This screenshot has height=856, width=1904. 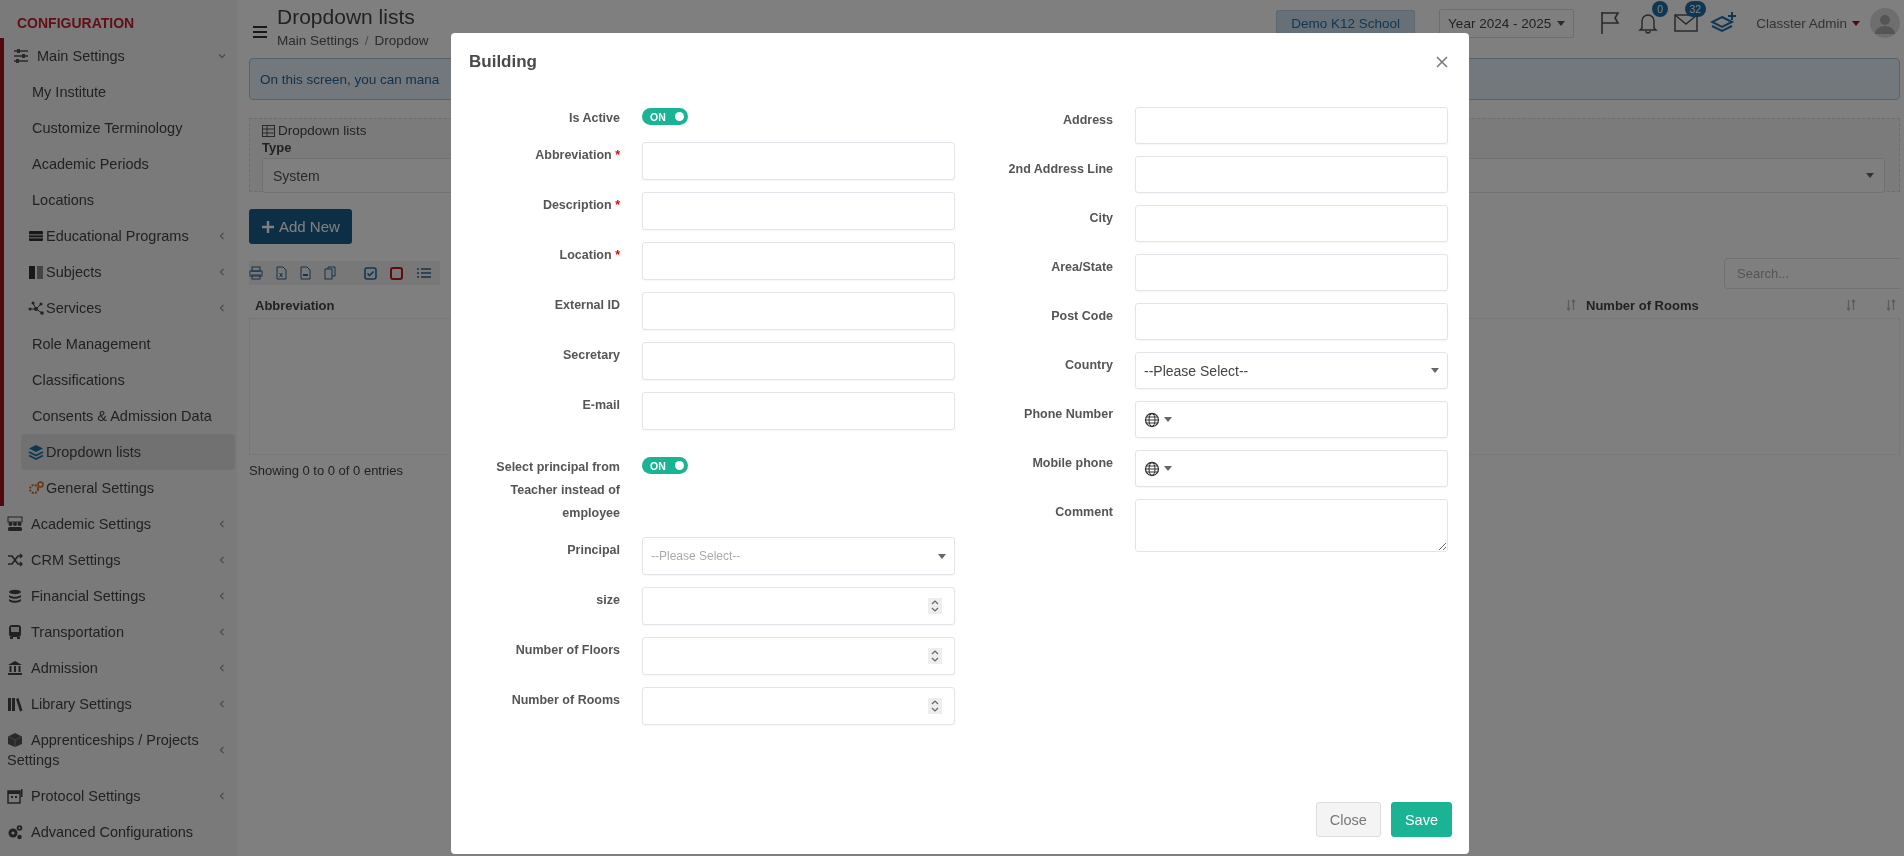 What do you see at coordinates (128, 200) in the screenshot?
I see `sidebar-item: Locations` at bounding box center [128, 200].